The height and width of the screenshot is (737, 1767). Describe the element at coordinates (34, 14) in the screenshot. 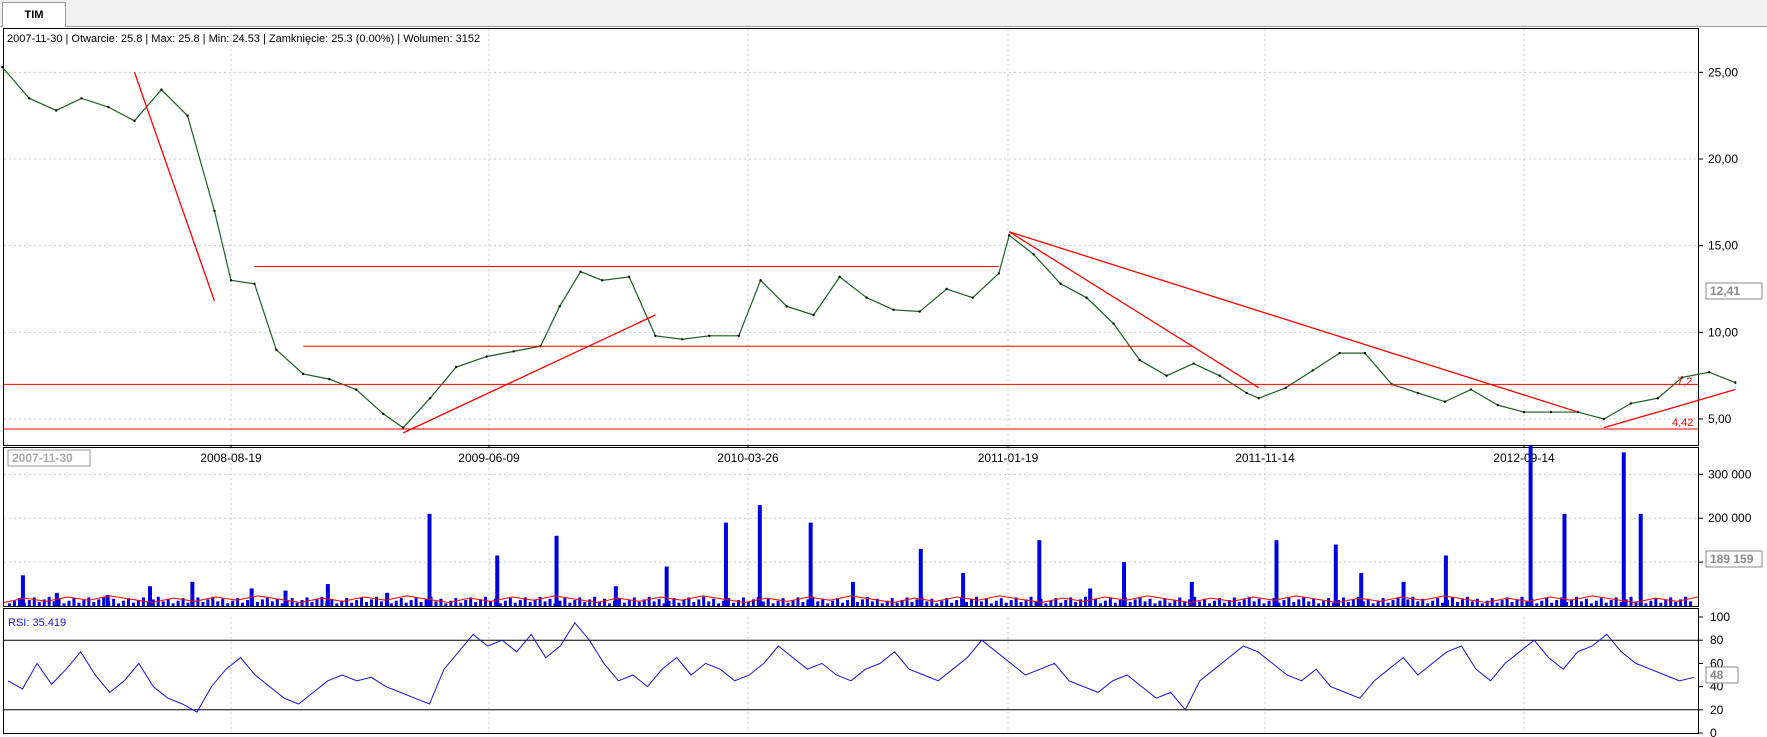

I see `tab-tim: TIM` at that location.